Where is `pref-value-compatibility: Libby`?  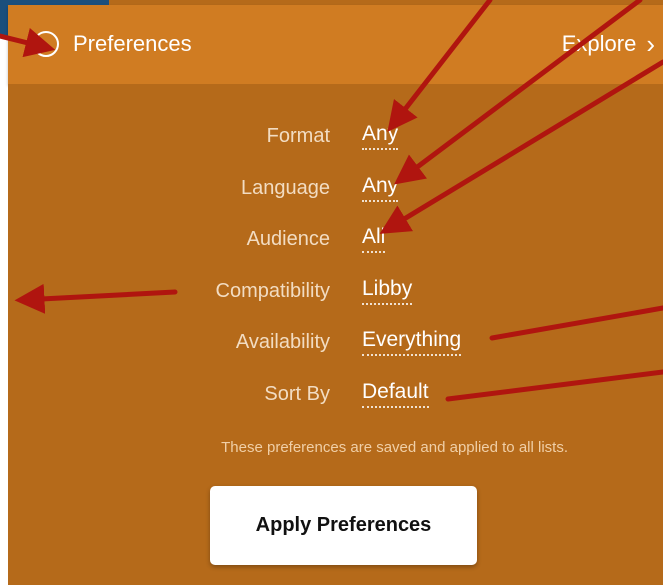
pref-value-compatibility: Libby is located at coordinates (387, 291).